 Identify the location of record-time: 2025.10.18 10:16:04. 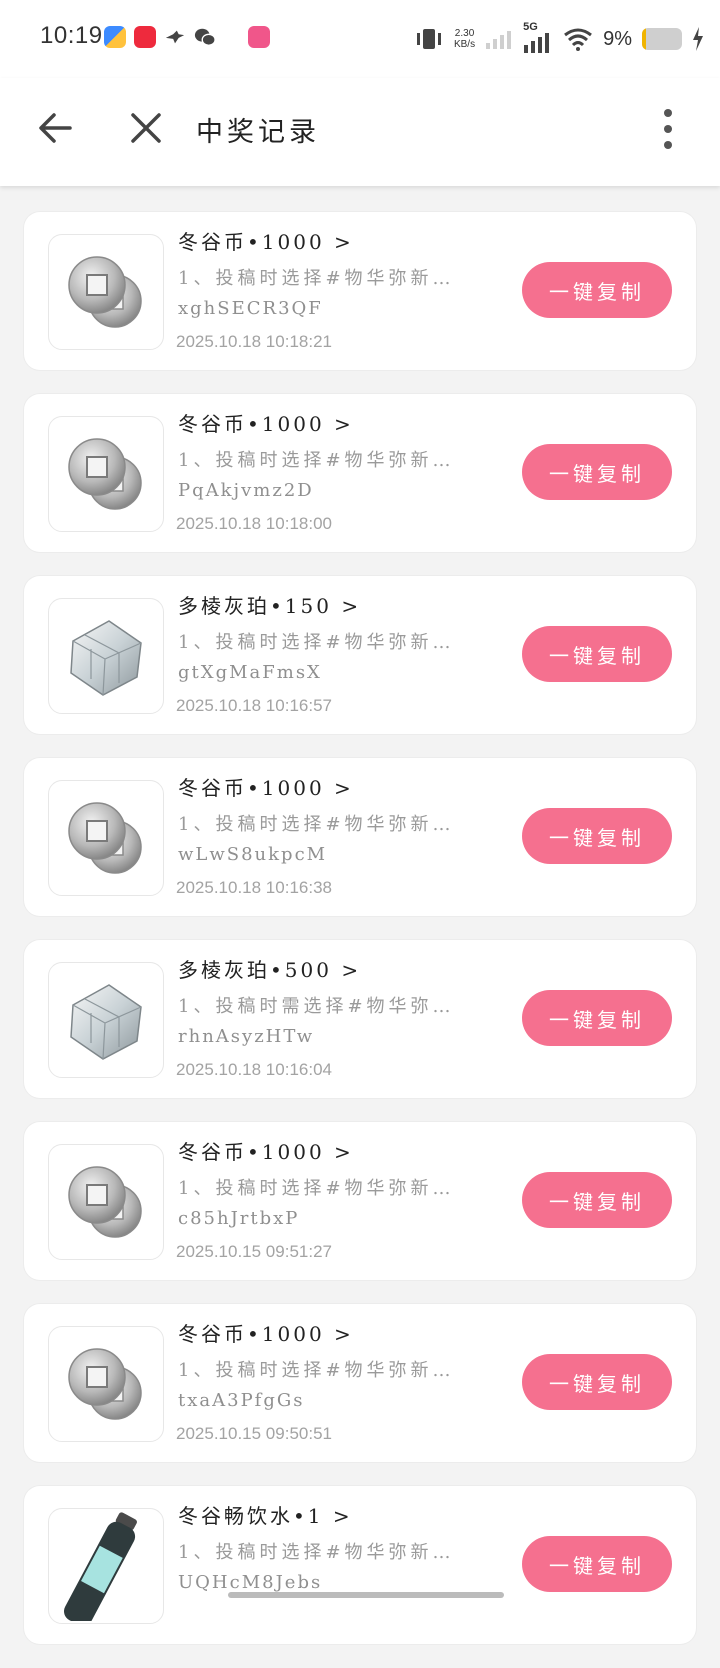
(254, 1069).